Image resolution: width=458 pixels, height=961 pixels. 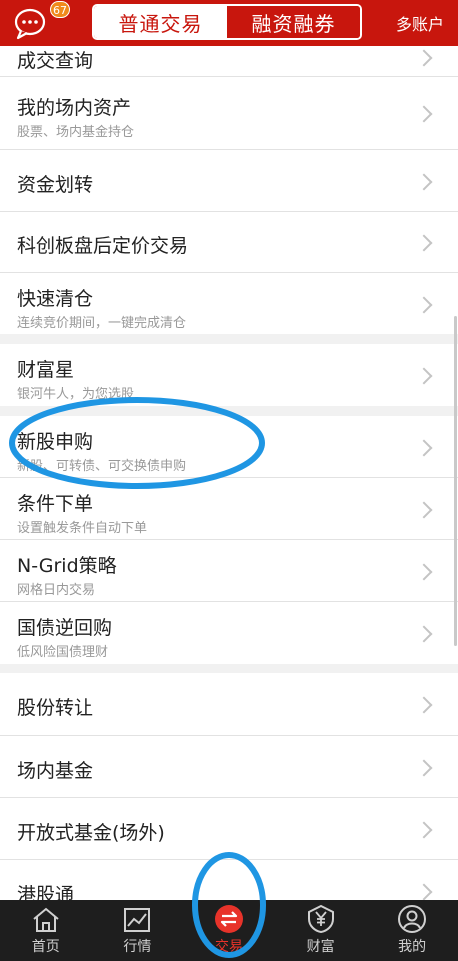 What do you see at coordinates (455, 481) in the screenshot?
I see `scrollbar` at bounding box center [455, 481].